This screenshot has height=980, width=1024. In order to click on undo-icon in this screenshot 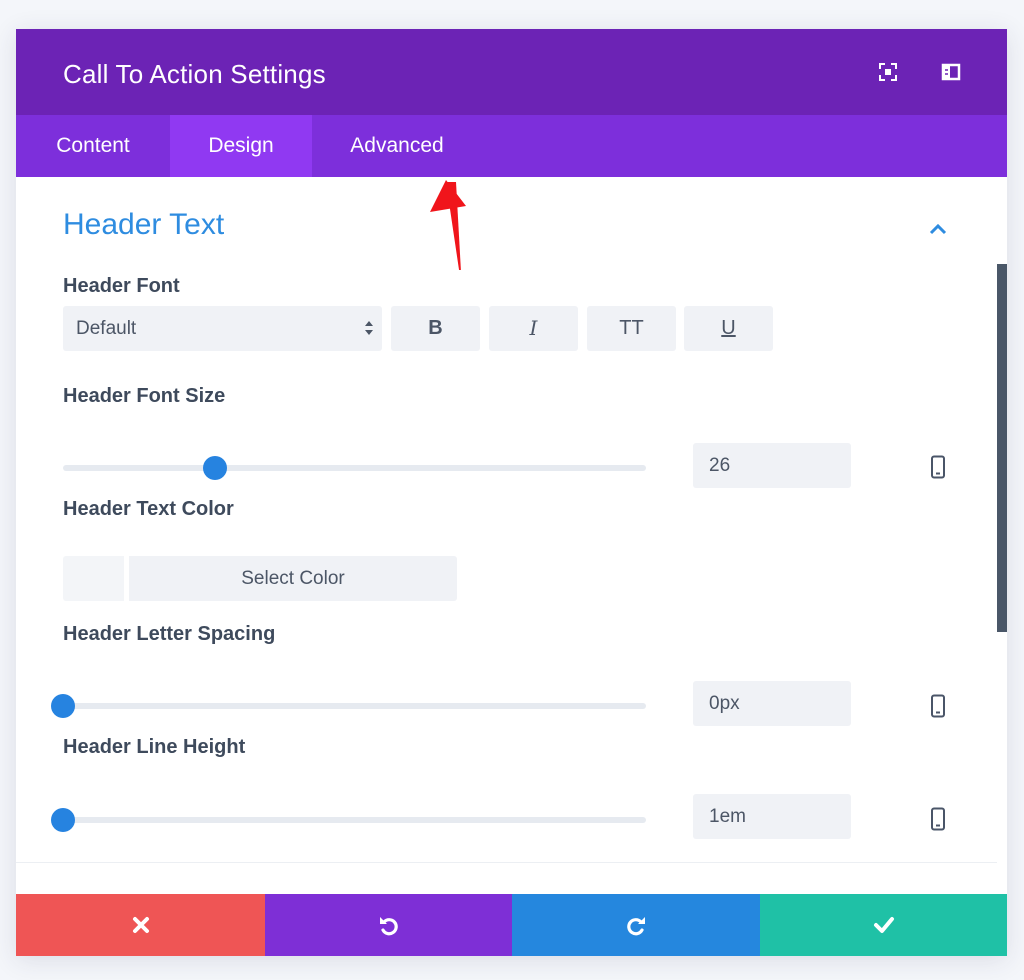, I will do `click(388, 926)`.